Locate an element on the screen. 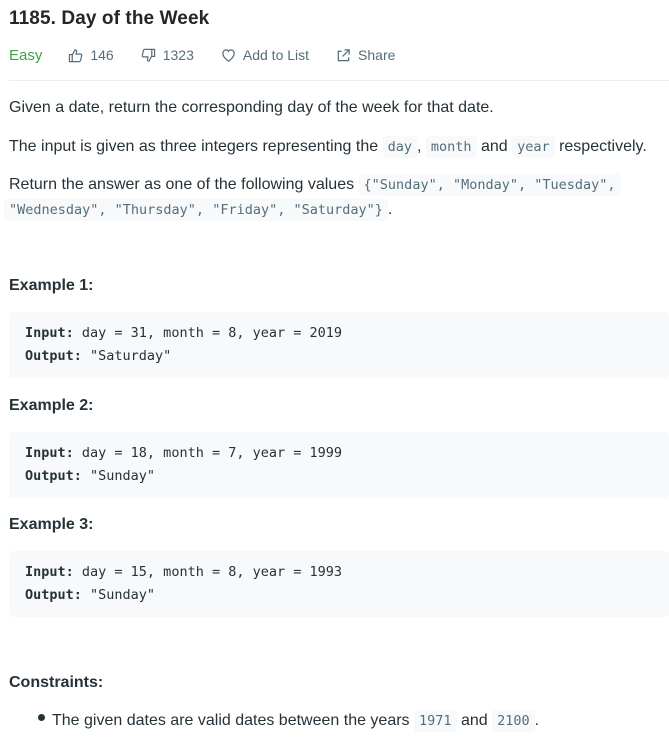  code-2100: 2100 is located at coordinates (513, 721).